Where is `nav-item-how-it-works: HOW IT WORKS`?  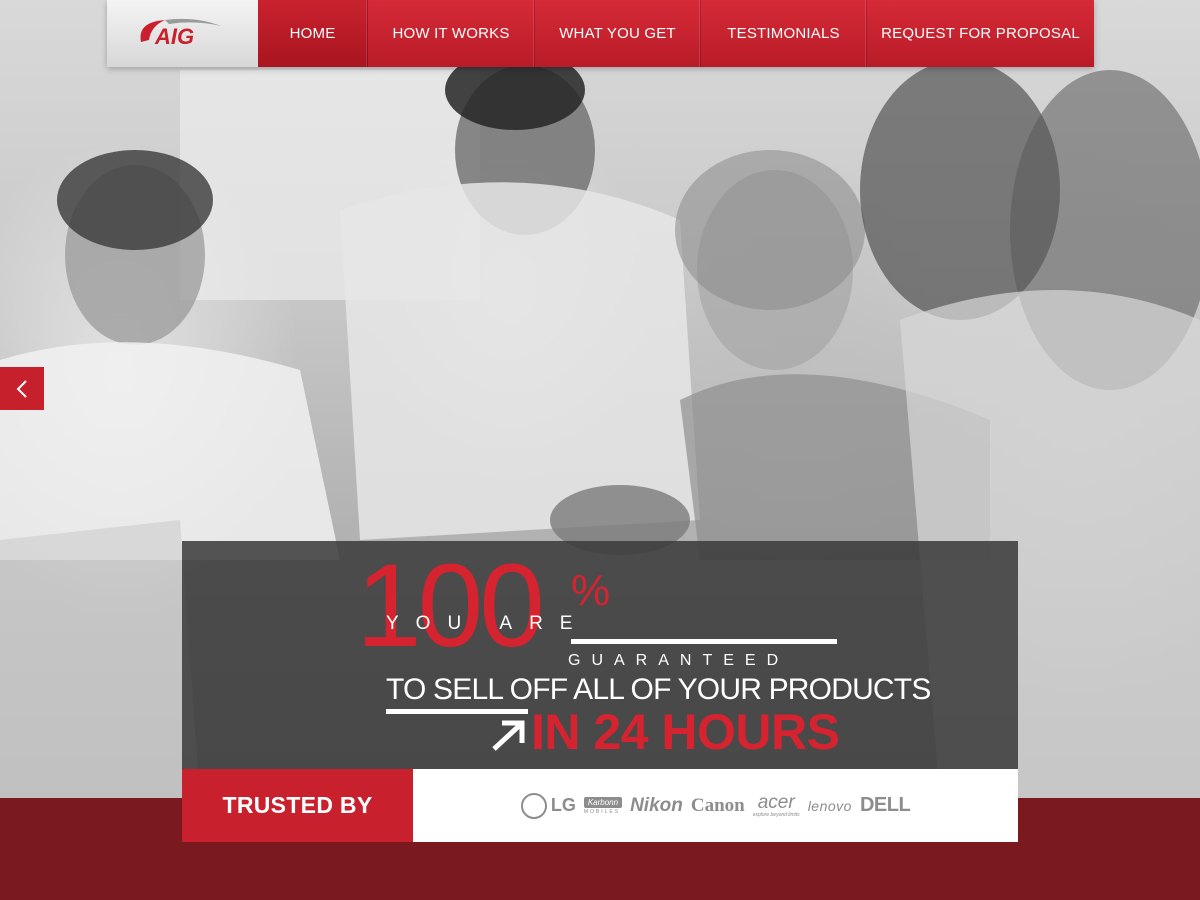
nav-item-how-it-works: HOW IT WORKS is located at coordinates (451, 33).